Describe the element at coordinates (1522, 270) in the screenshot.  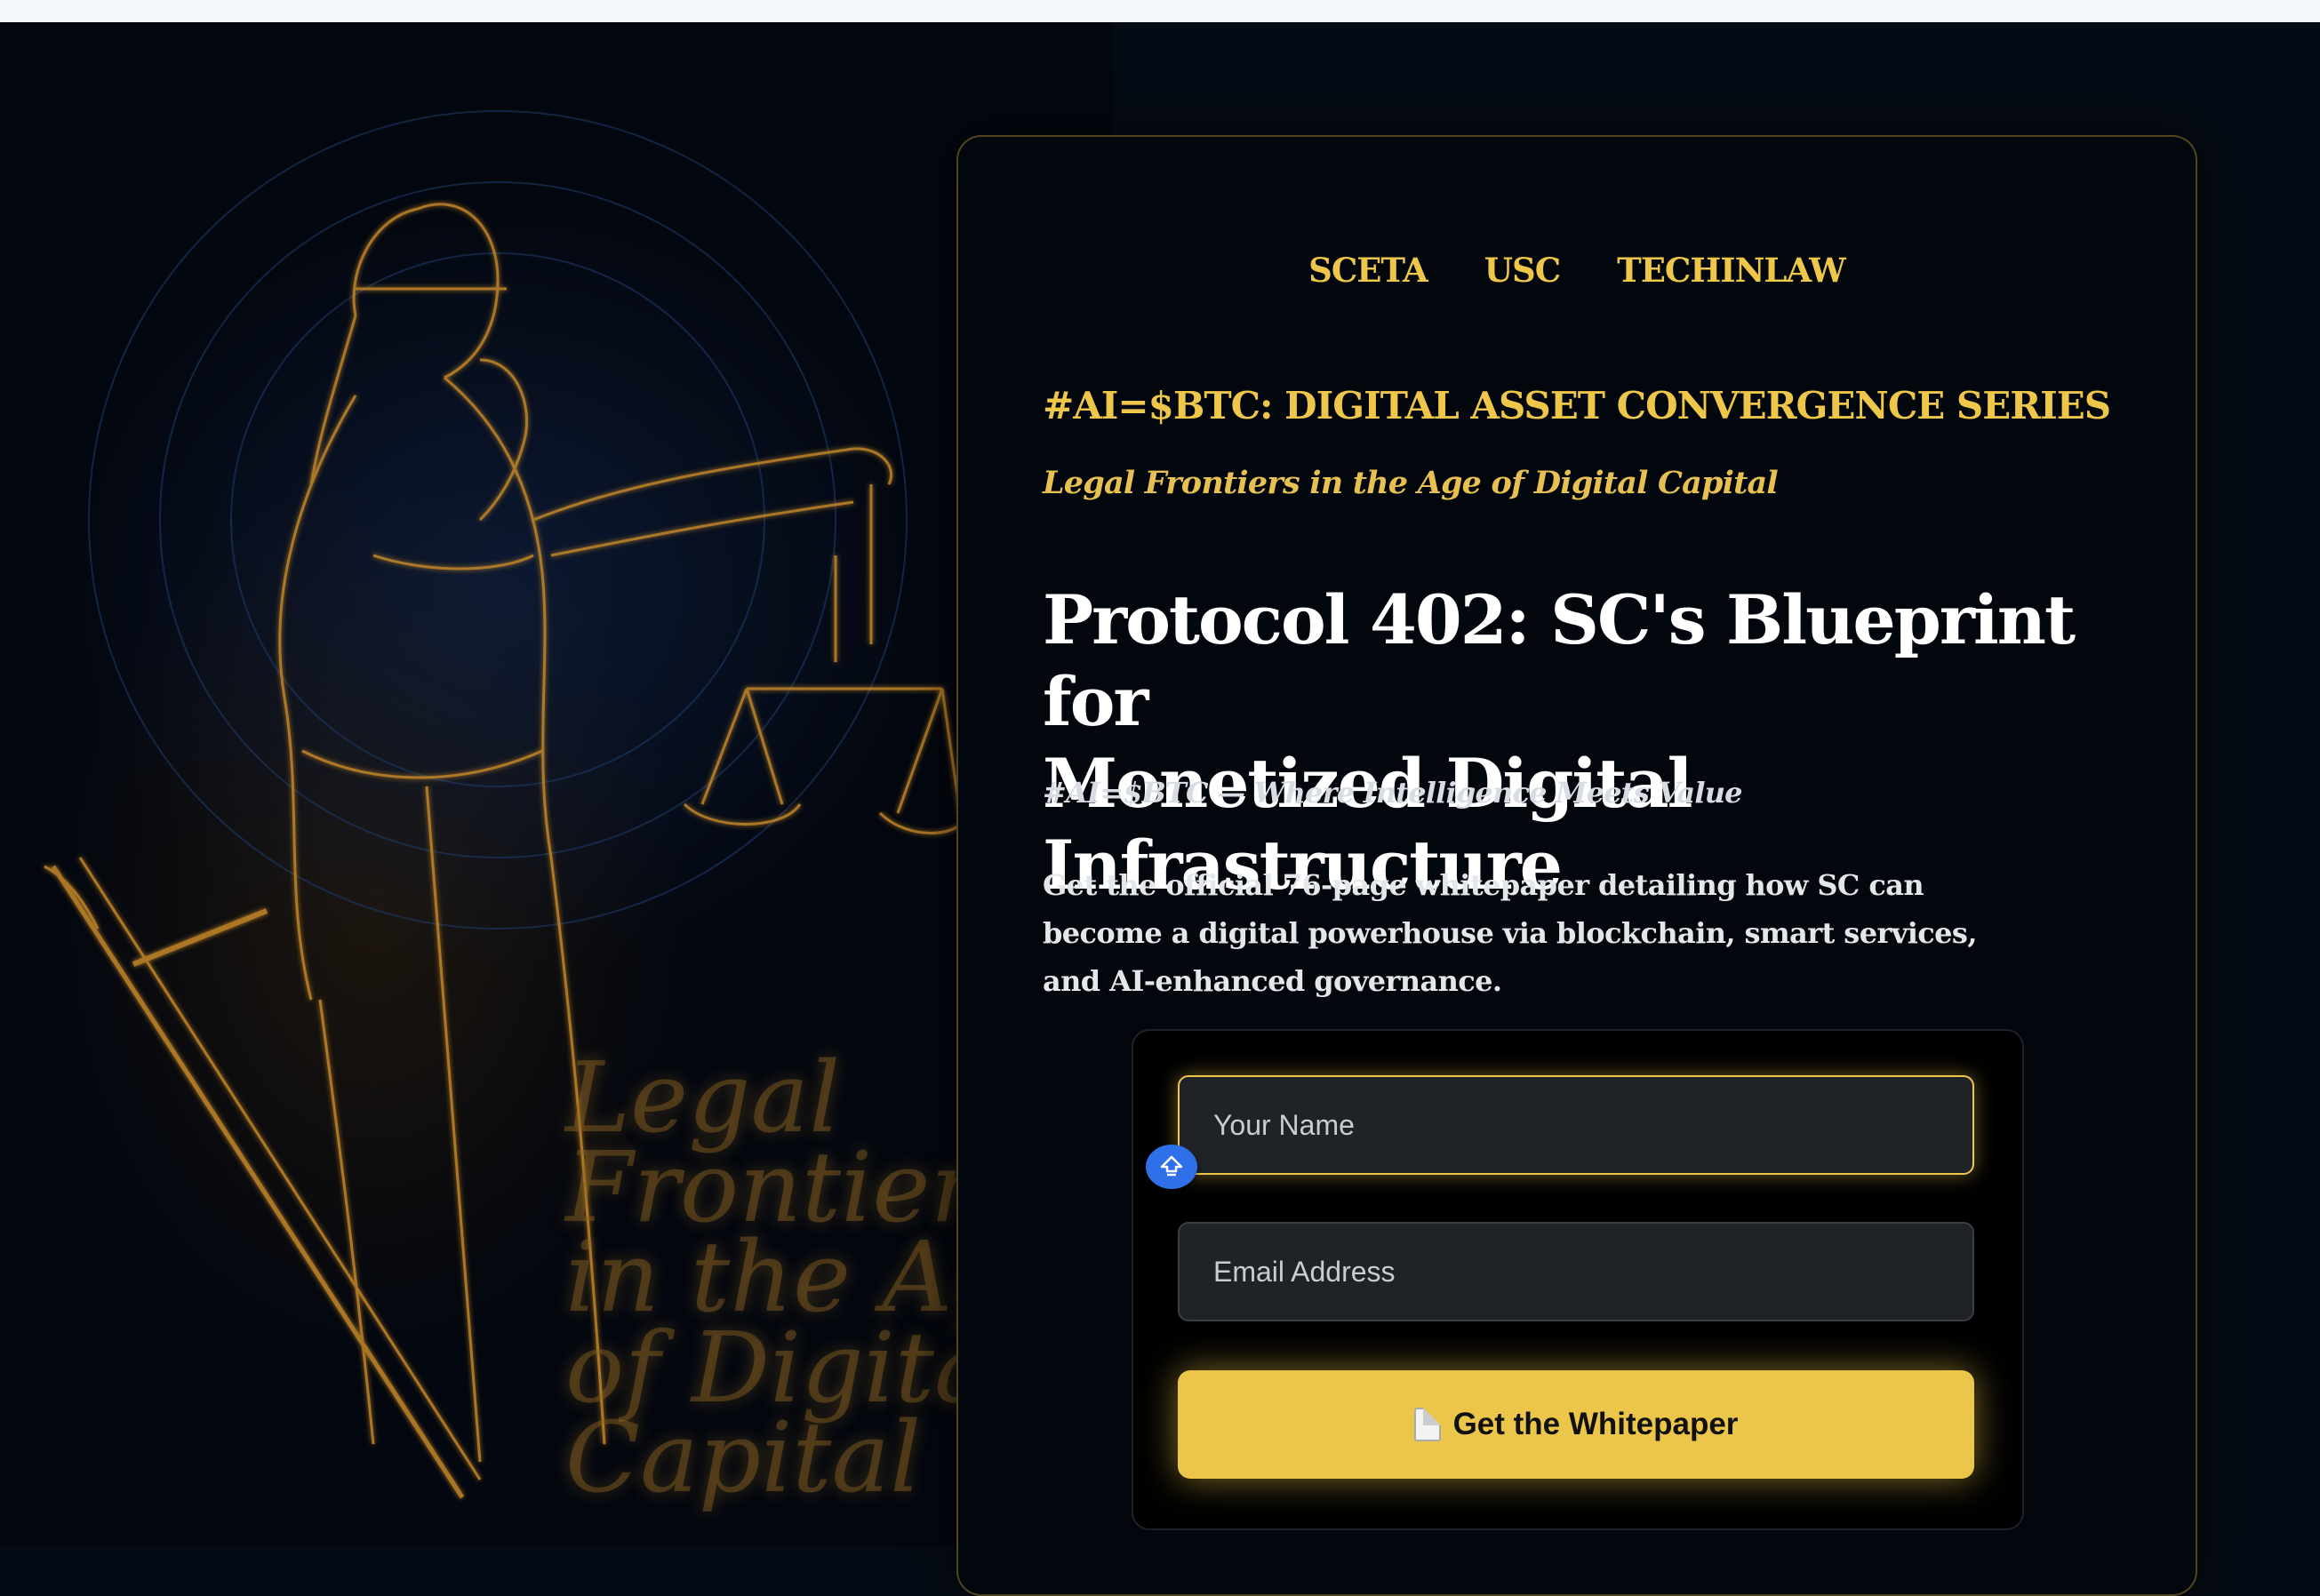
I see `brand-usc: USC` at that location.